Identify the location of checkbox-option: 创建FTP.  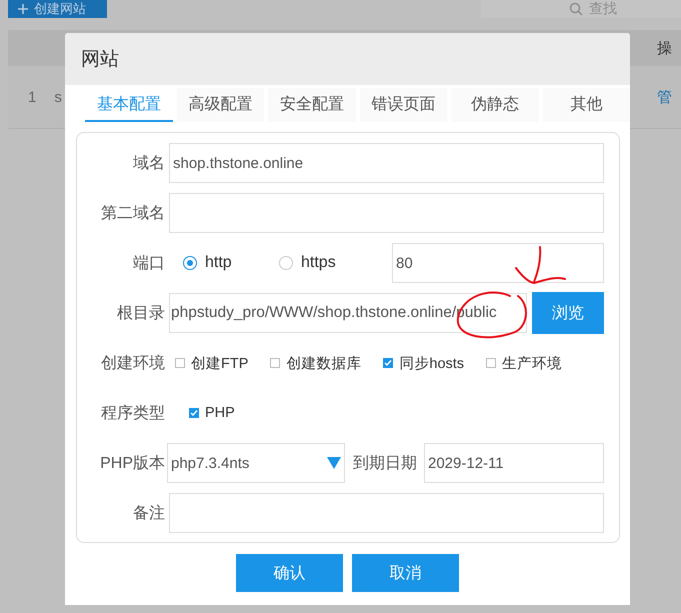
(211, 363).